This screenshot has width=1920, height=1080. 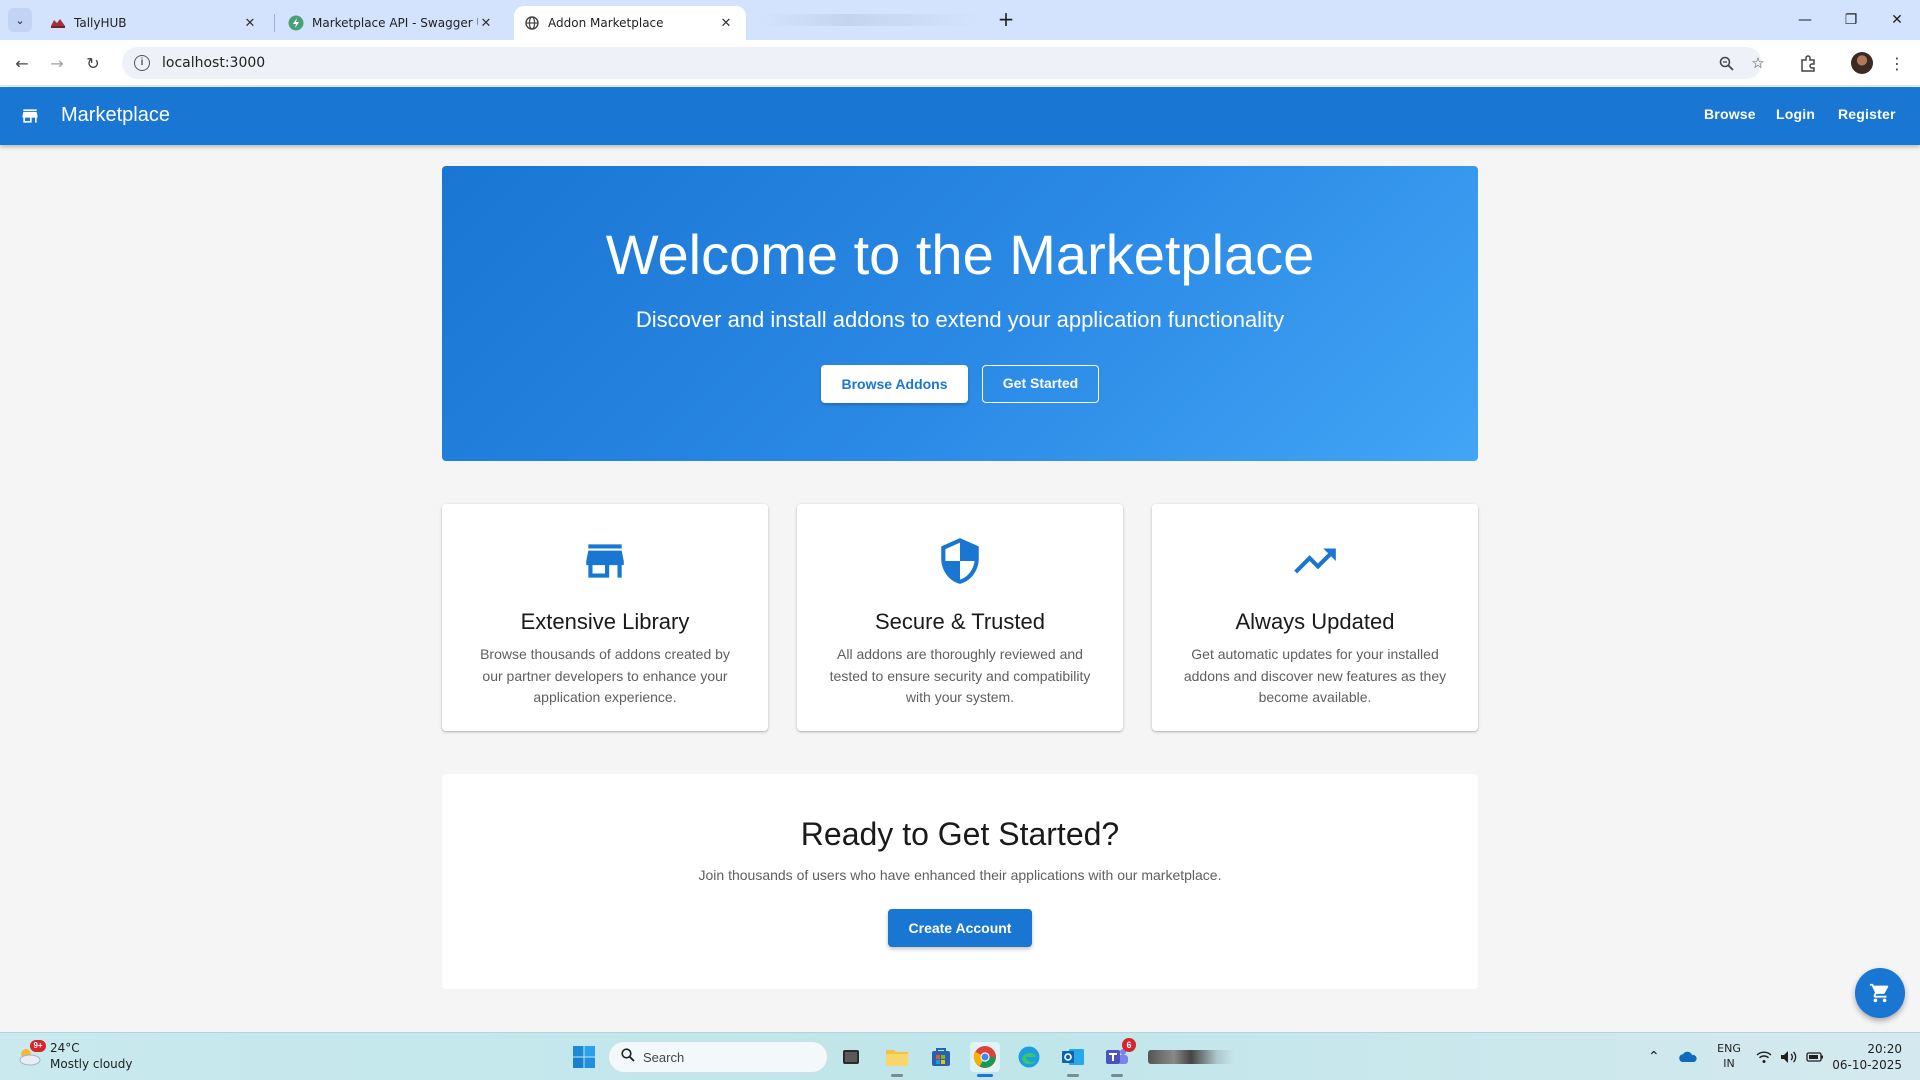 I want to click on trending-up-icon, so click(x=1315, y=561).